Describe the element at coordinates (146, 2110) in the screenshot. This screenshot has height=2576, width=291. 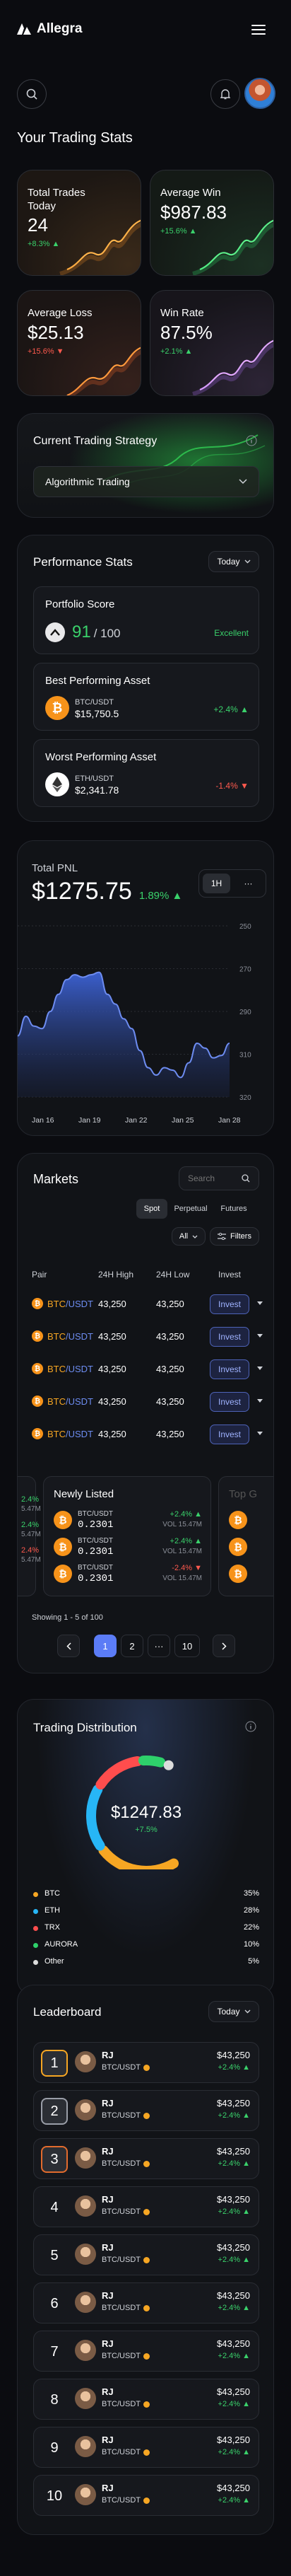
I see `leaderboard-row: 2 RJ BTC/USDT $43,250 +2.4% ▲` at that location.